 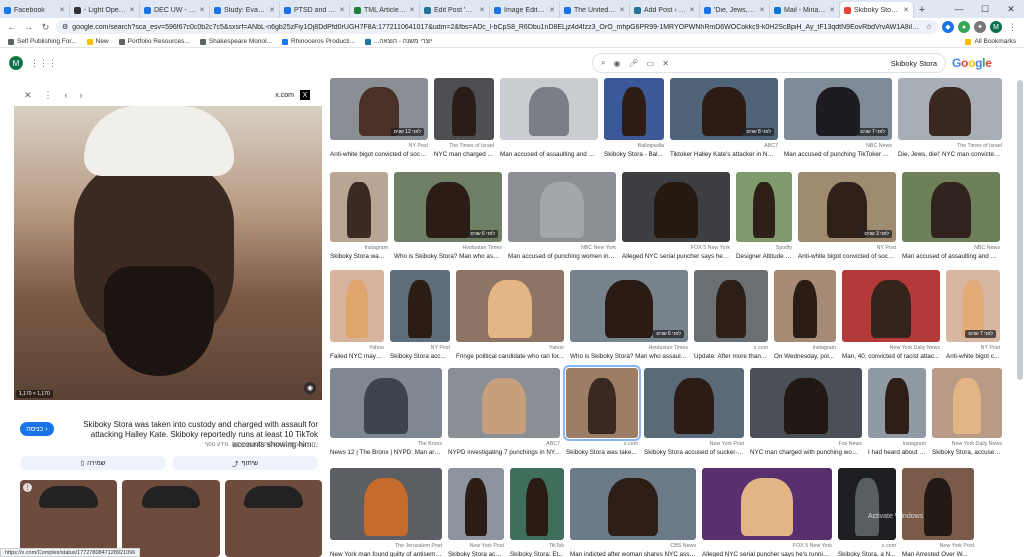 I want to click on scrollbar, so click(x=1020, y=230).